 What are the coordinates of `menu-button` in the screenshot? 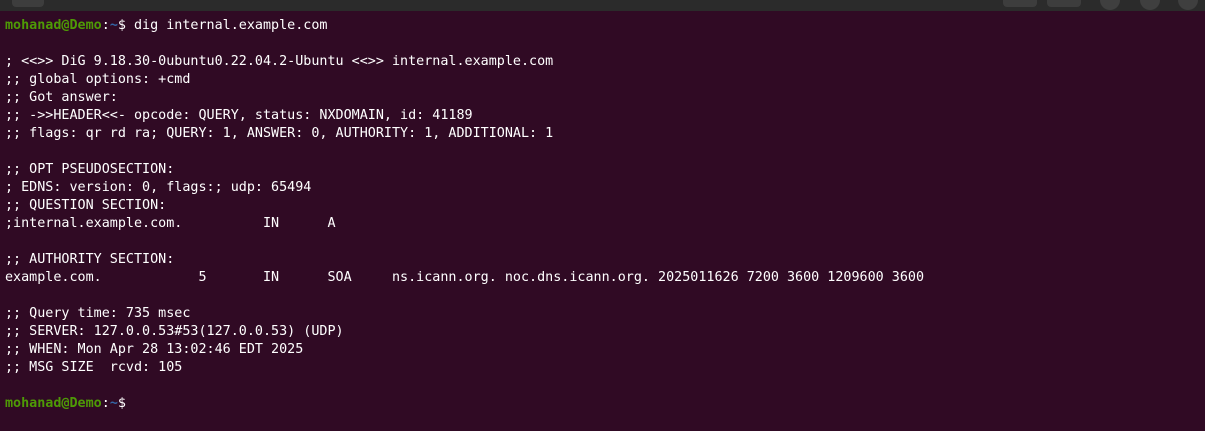 It's located at (1064, 3).